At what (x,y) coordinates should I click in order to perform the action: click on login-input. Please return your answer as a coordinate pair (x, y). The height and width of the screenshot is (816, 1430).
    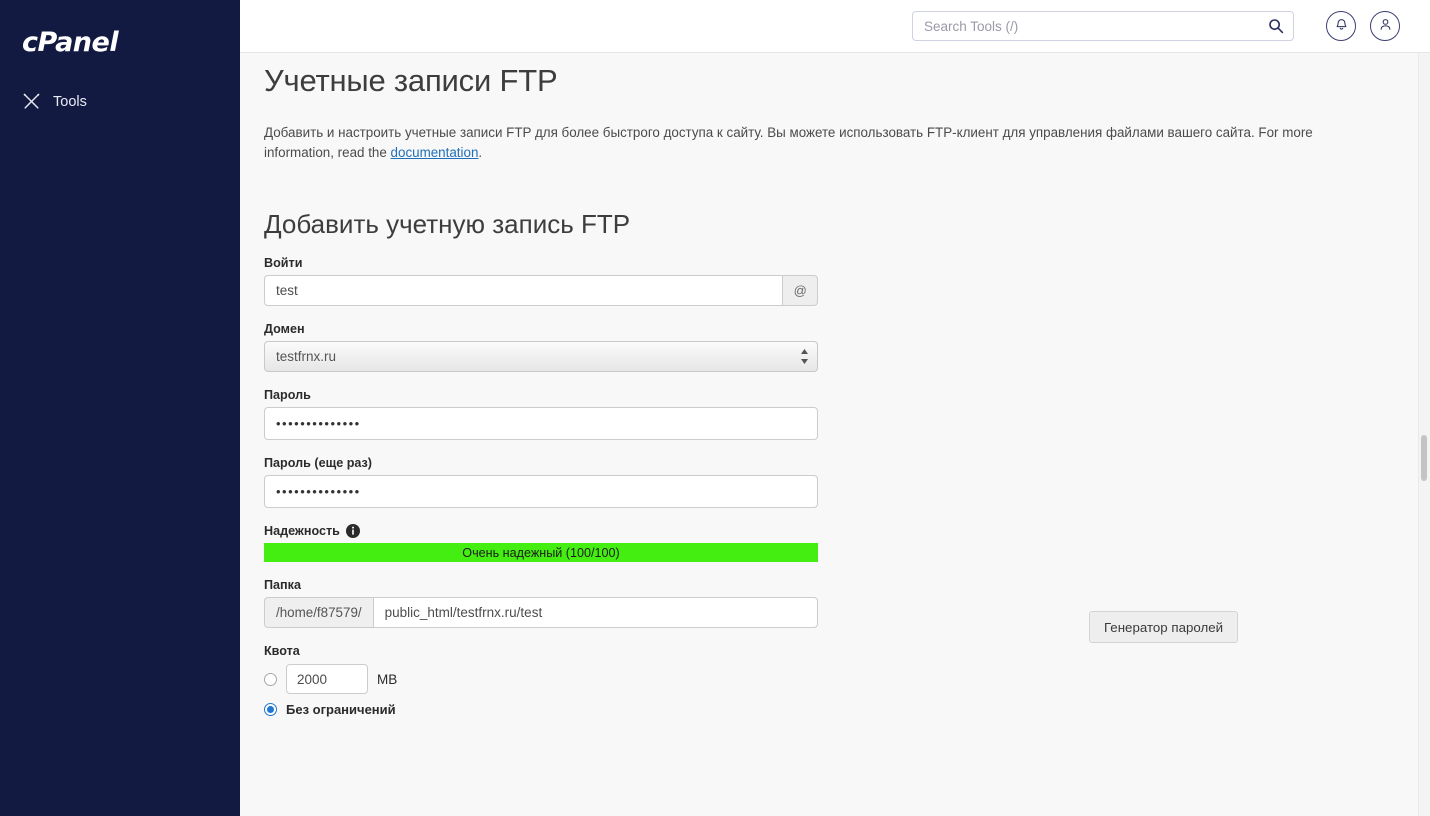
    Looking at the image, I should click on (523, 290).